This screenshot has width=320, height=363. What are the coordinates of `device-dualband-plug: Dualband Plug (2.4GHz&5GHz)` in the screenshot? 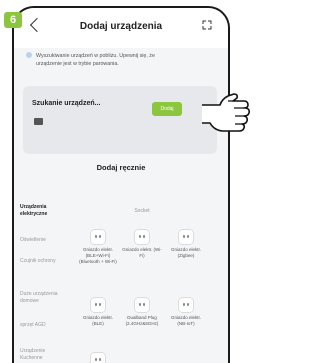 It's located at (142, 312).